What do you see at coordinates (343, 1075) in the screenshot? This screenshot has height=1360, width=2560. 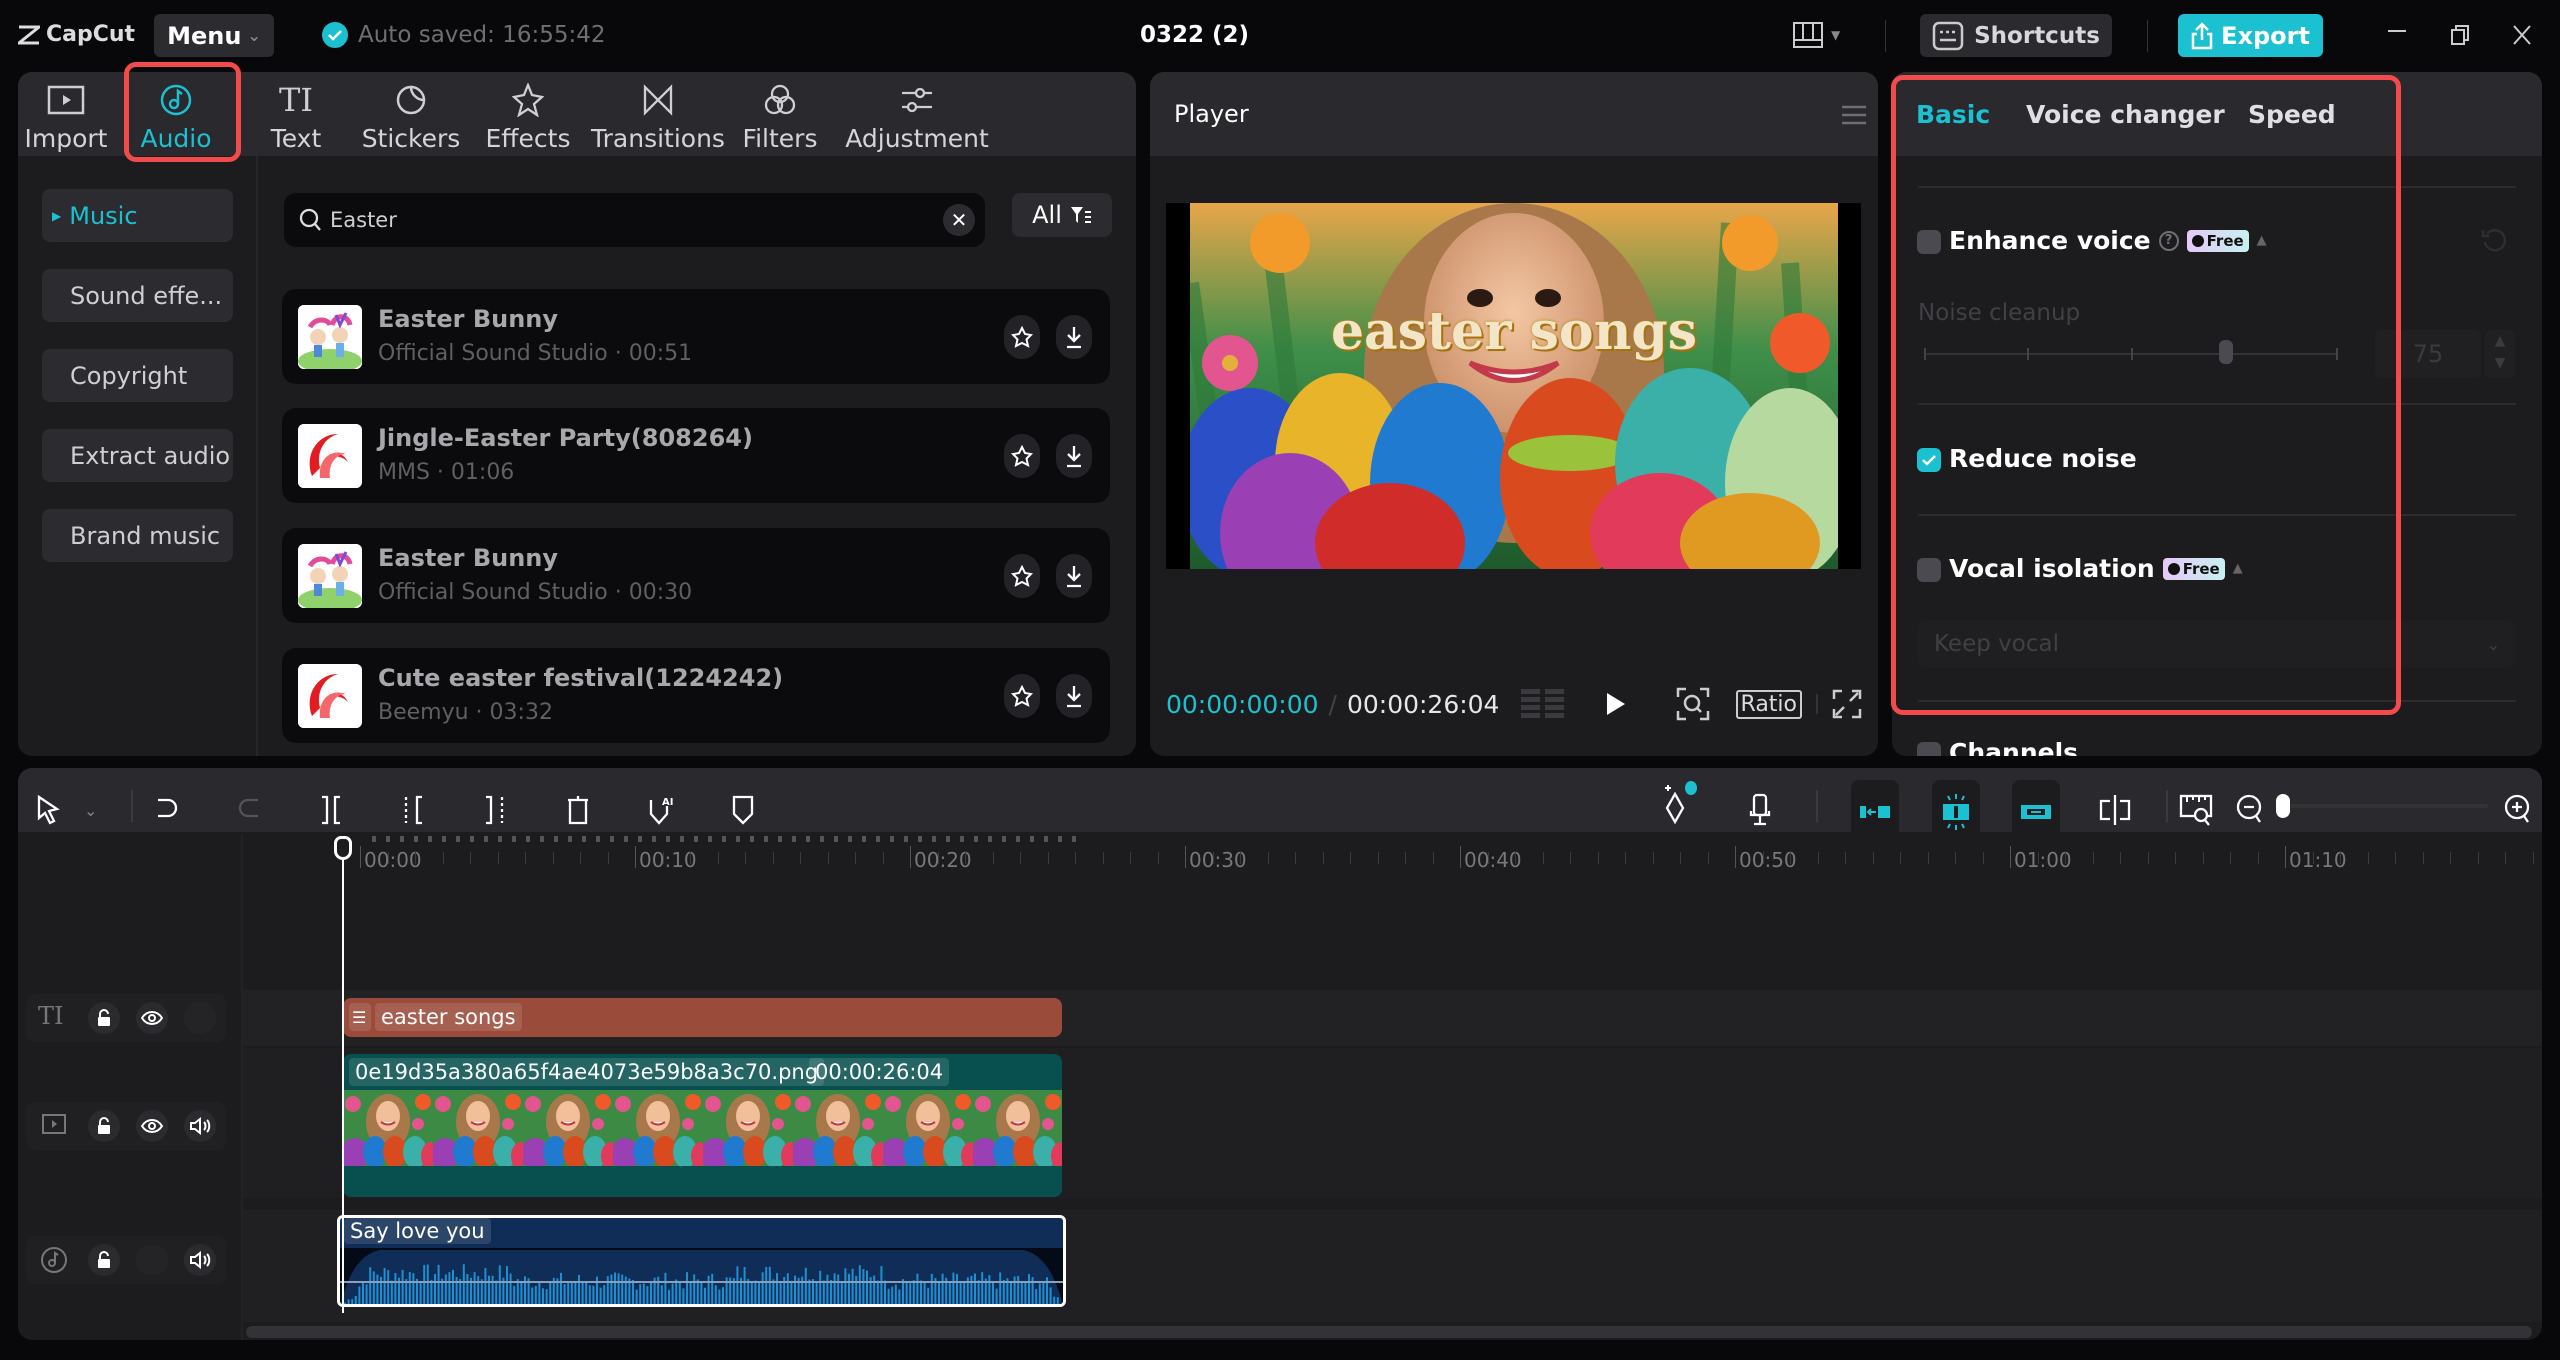 I see `playhead-line` at bounding box center [343, 1075].